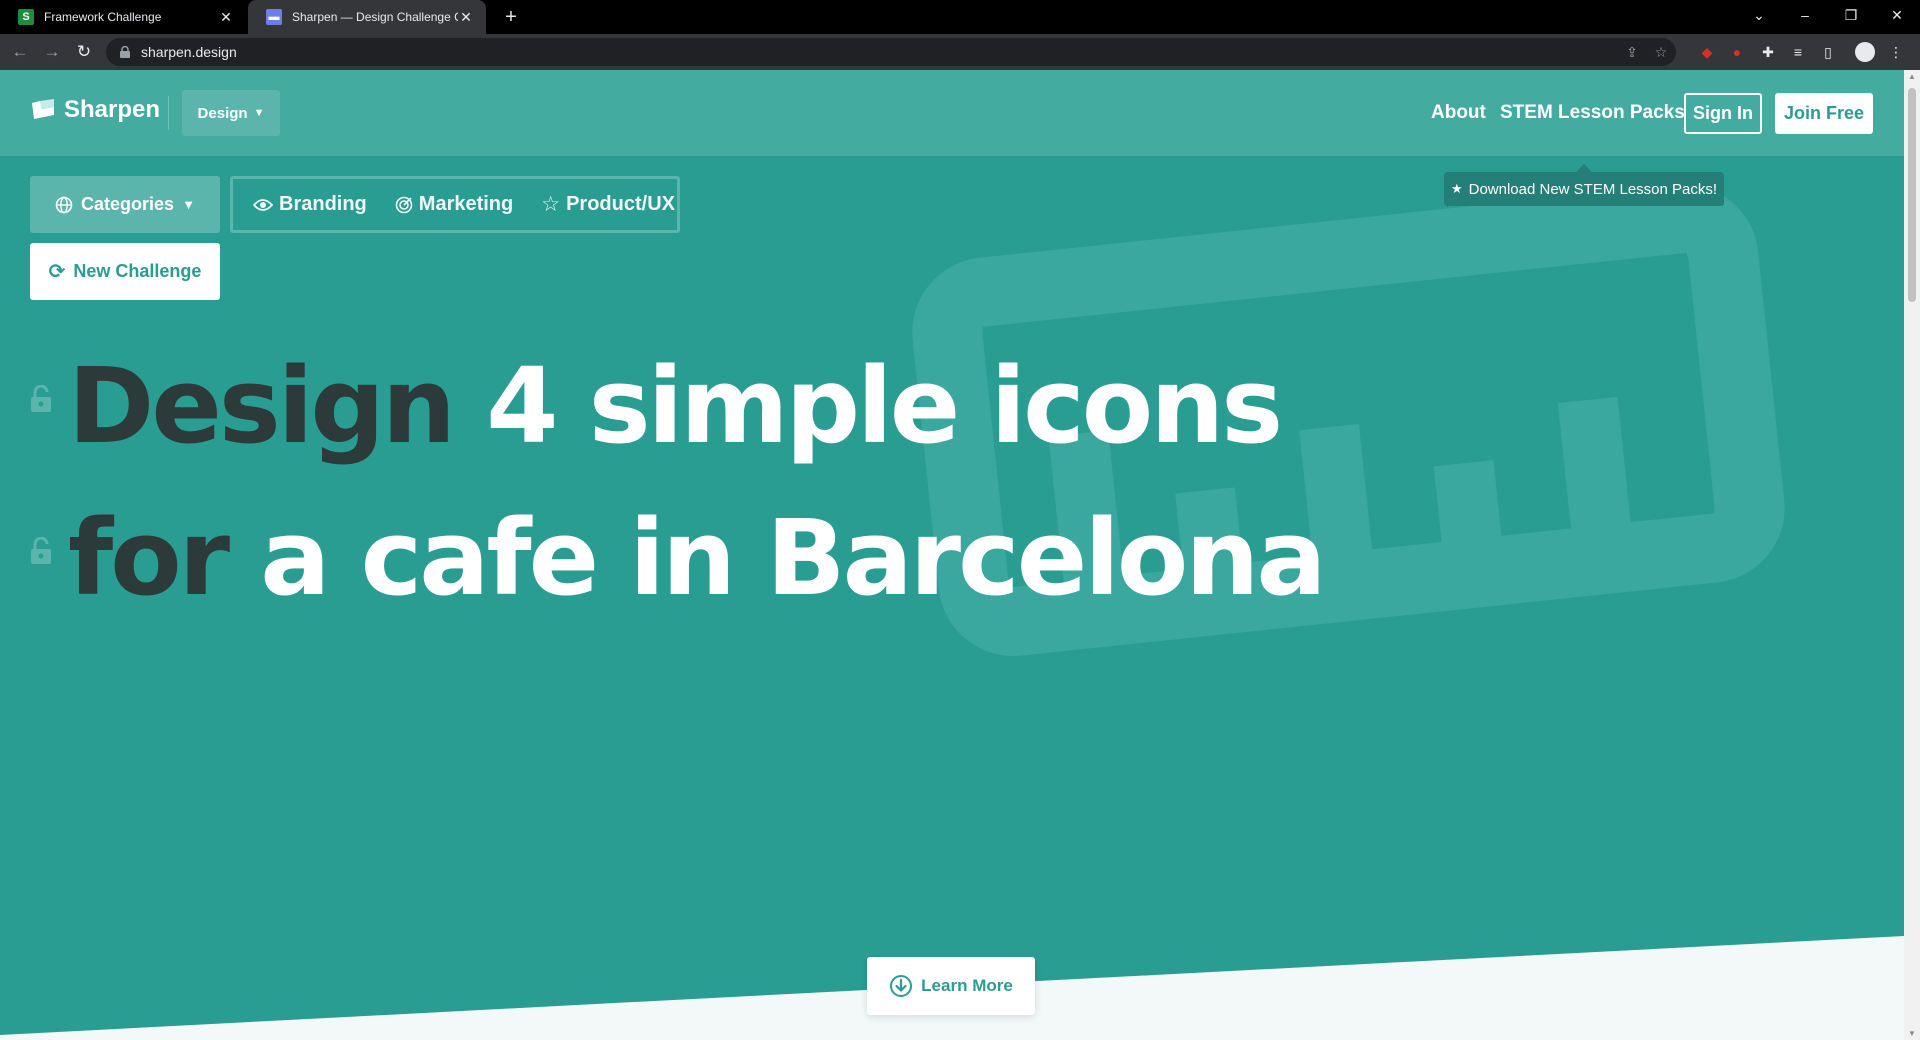 The height and width of the screenshot is (1040, 1920). Describe the element at coordinates (20, 52) in the screenshot. I see `back-icon: ←` at that location.